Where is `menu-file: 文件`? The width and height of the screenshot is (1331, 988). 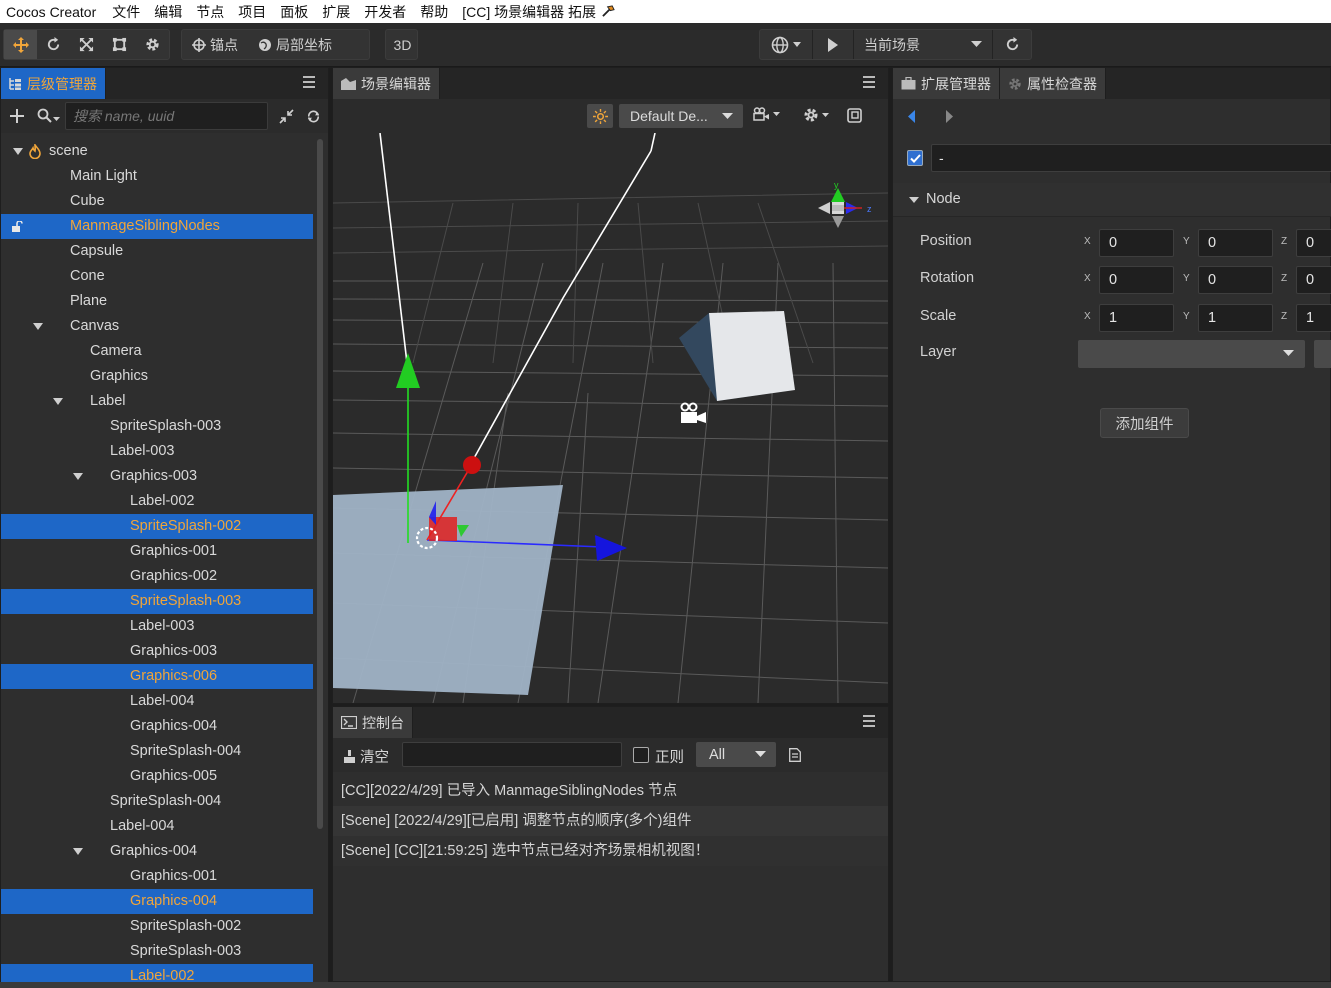
menu-file: 文件 is located at coordinates (126, 12).